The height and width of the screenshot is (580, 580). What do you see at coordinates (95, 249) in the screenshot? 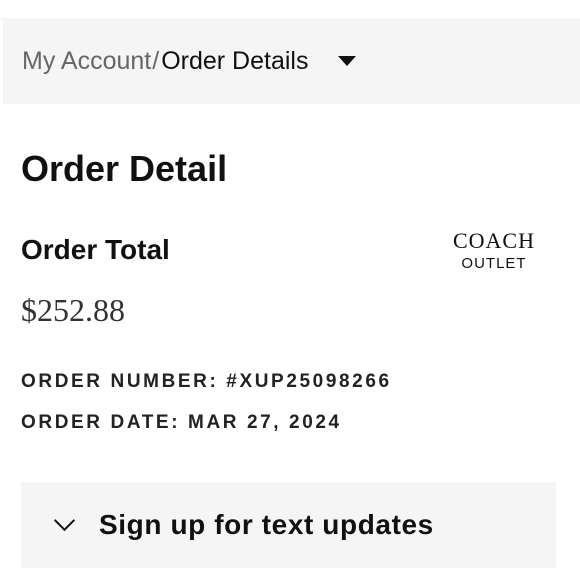
I see `order-total-label: Order Total` at bounding box center [95, 249].